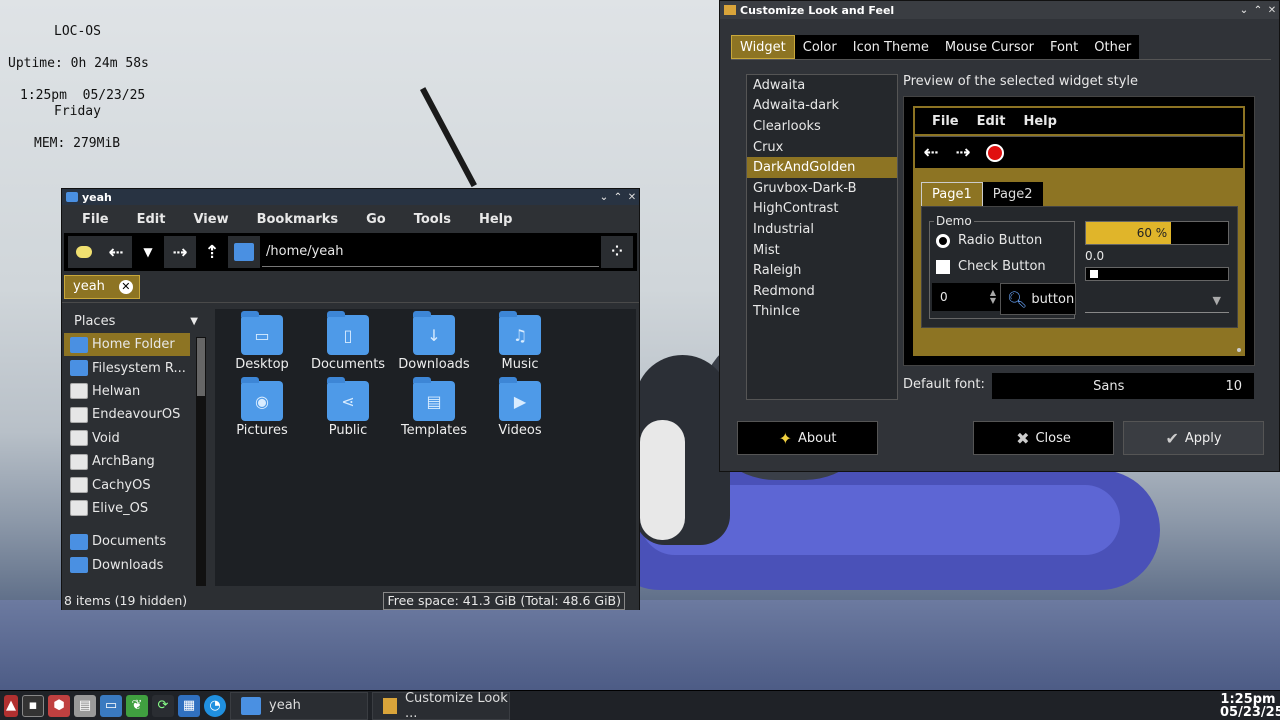 This screenshot has width=1280, height=720. What do you see at coordinates (11, 705) in the screenshot?
I see `menu-icon: ▲` at bounding box center [11, 705].